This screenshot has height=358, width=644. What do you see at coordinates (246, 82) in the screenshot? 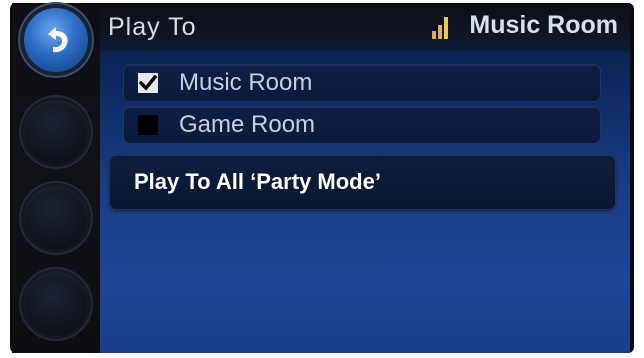
I see `room-option-label: Music Room` at bounding box center [246, 82].